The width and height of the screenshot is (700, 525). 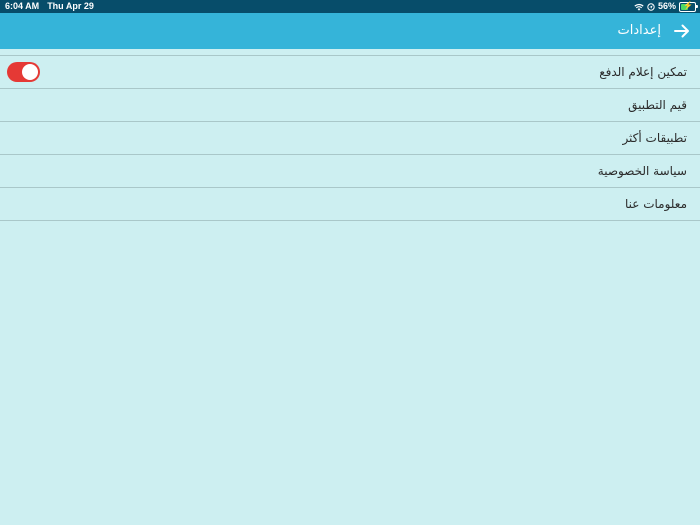 What do you see at coordinates (682, 31) in the screenshot?
I see `arrow-right-icon` at bounding box center [682, 31].